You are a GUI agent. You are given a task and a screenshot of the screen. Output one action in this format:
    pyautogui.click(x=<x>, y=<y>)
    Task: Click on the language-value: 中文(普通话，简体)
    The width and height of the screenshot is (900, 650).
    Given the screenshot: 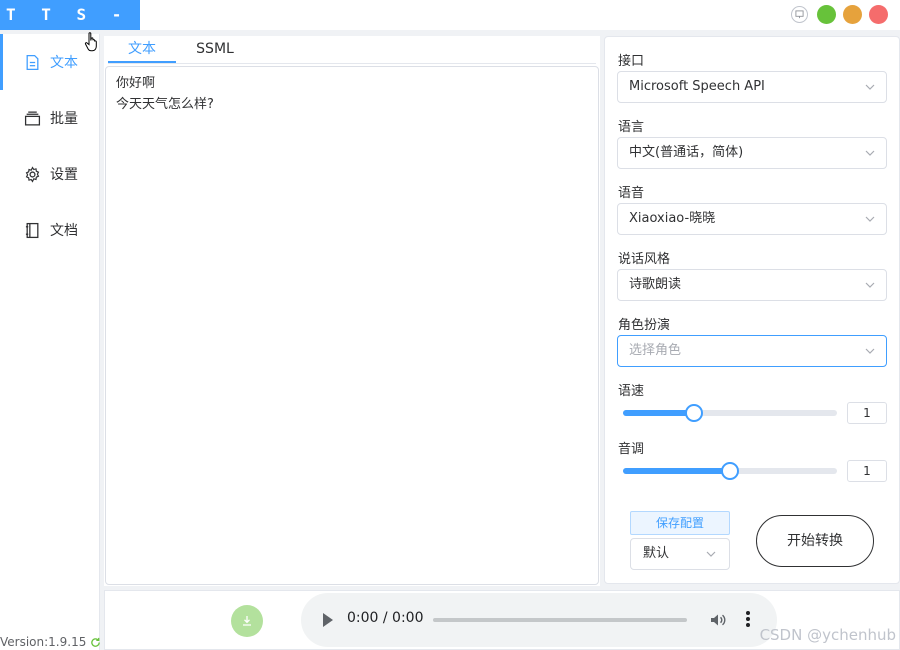 What is the action you would take?
    pyautogui.click(x=686, y=152)
    